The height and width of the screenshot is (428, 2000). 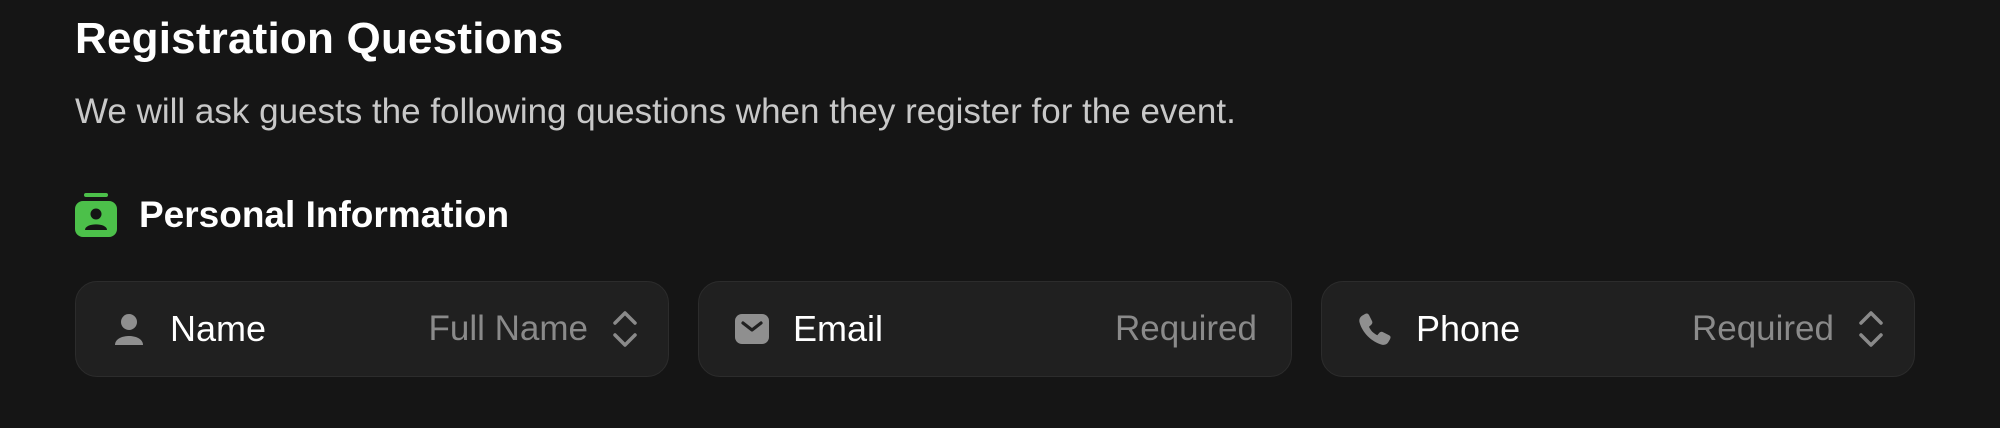 I want to click on id-badge-icon, so click(x=96, y=215).